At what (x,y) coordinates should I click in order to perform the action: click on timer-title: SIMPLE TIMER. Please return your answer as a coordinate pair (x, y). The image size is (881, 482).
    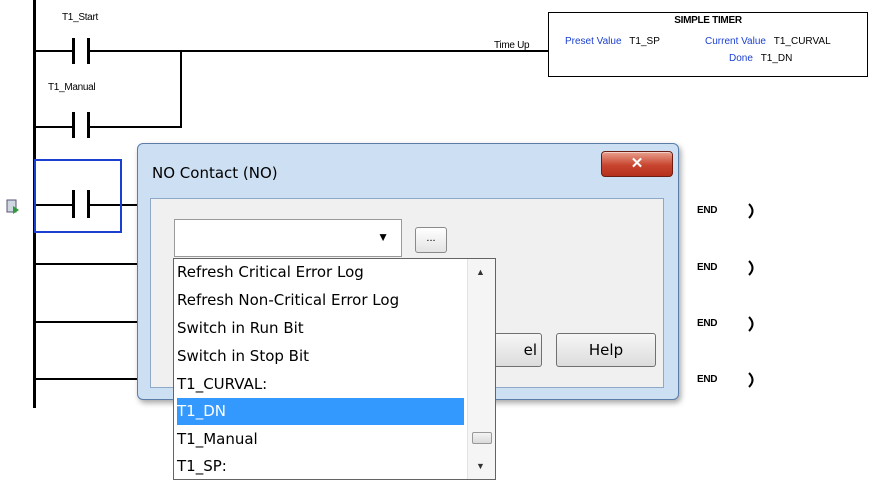
    Looking at the image, I should click on (708, 20).